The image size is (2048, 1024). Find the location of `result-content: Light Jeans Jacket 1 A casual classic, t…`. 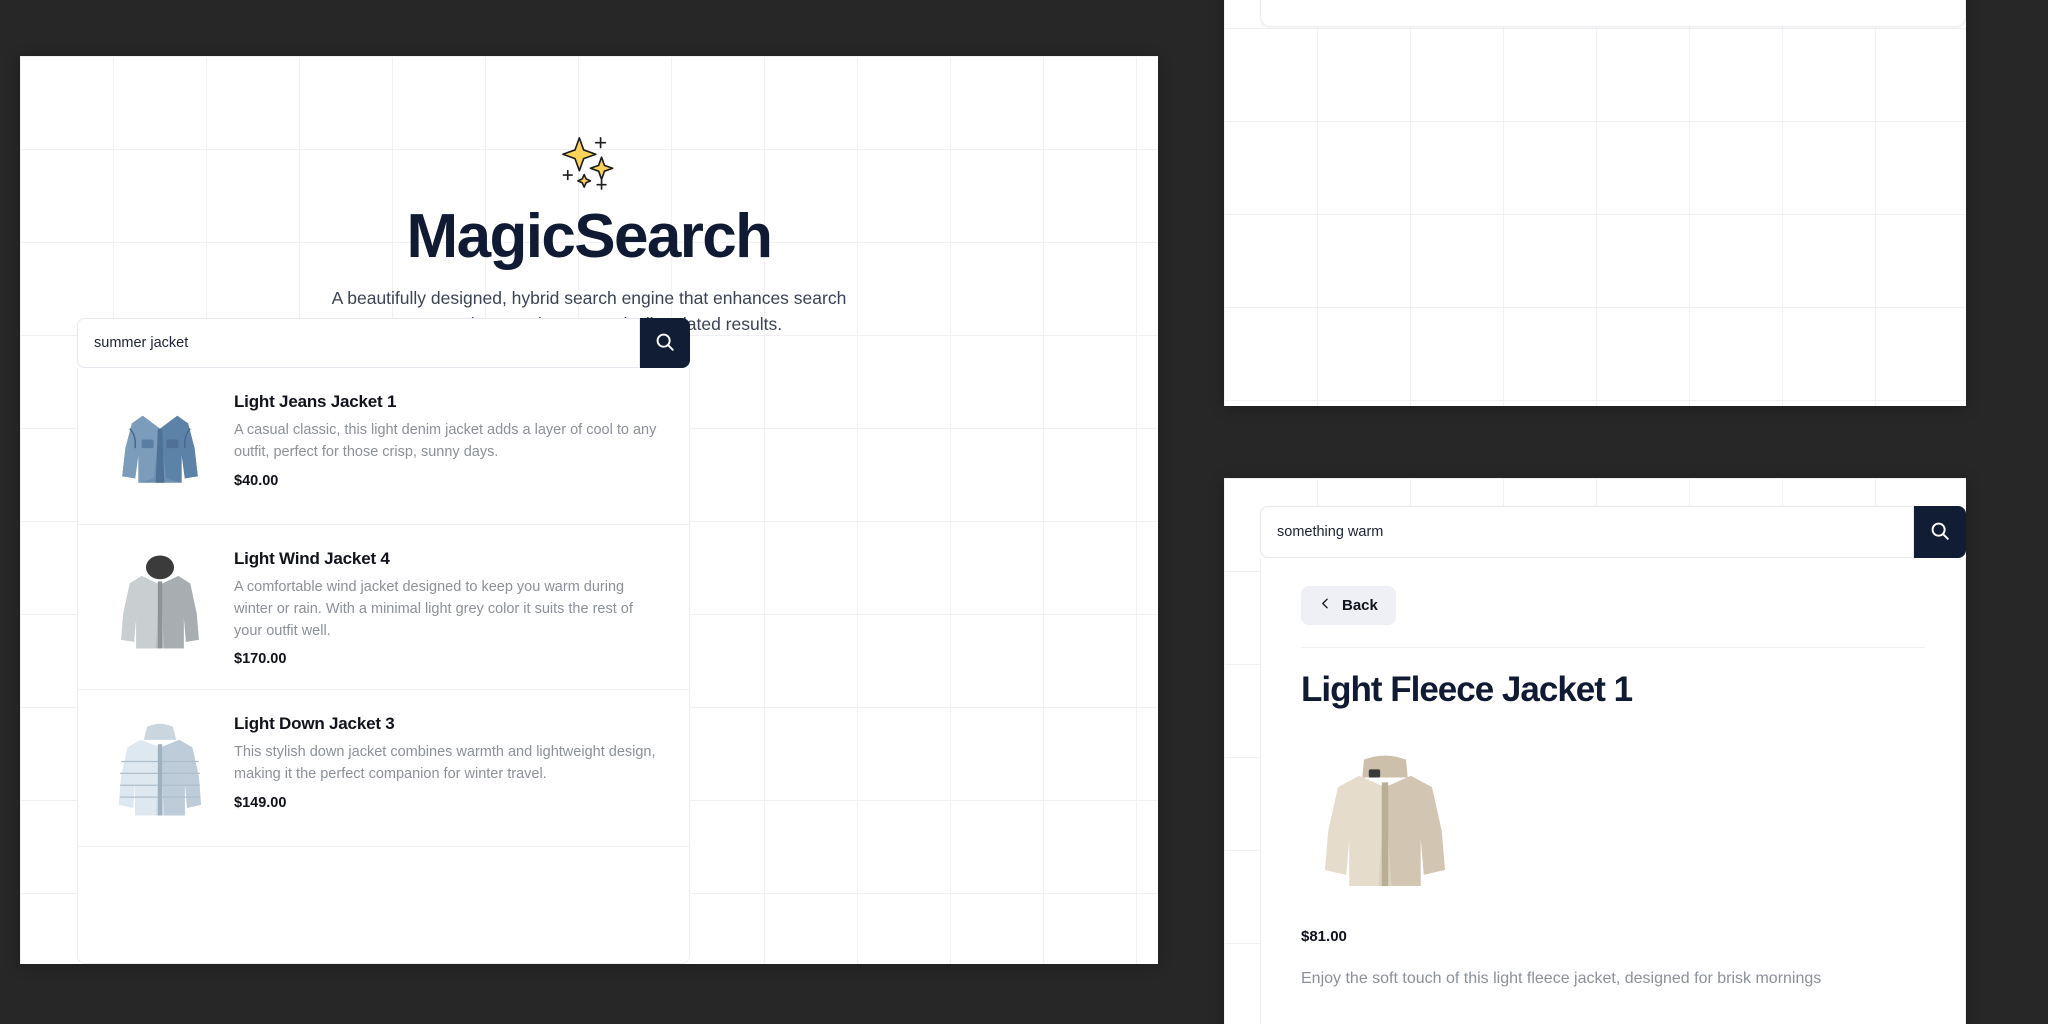

result-content: Light Jeans Jacket 1 A casual classic, t… is located at coordinates (448, 446).